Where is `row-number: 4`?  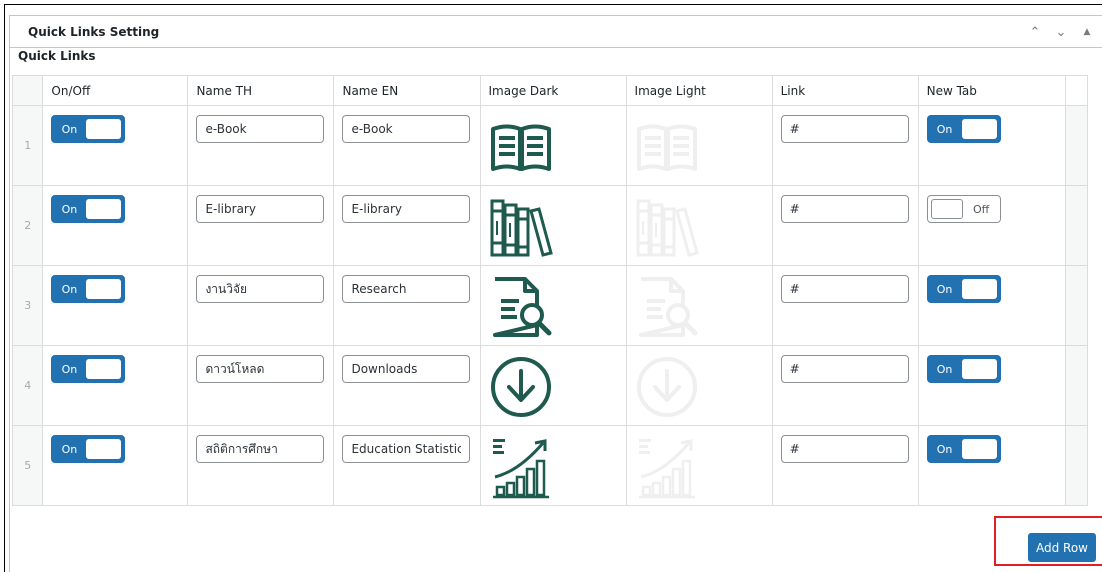 row-number: 4 is located at coordinates (27, 385).